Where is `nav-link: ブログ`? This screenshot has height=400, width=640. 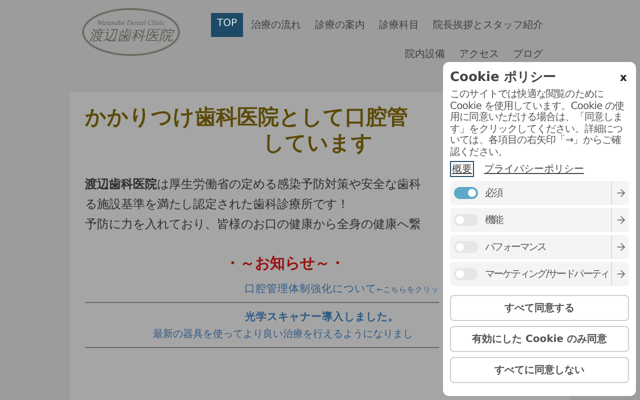 nav-link: ブログ is located at coordinates (528, 54).